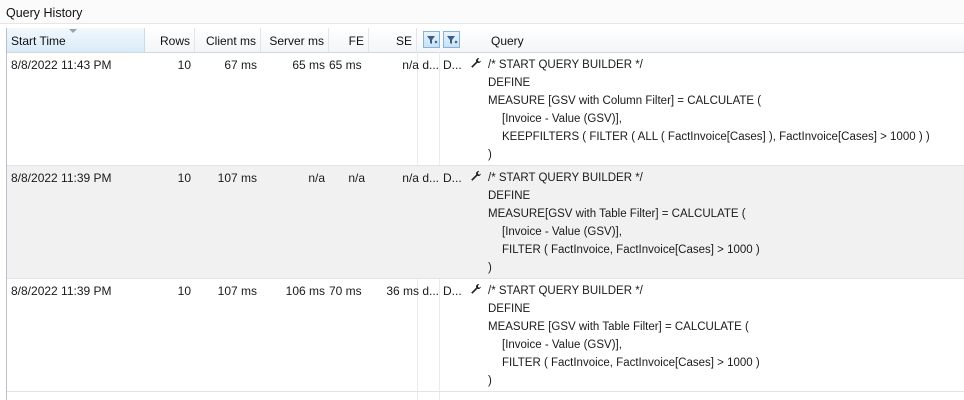 The height and width of the screenshot is (400, 964). I want to click on sort-descending-icon, so click(73, 31).